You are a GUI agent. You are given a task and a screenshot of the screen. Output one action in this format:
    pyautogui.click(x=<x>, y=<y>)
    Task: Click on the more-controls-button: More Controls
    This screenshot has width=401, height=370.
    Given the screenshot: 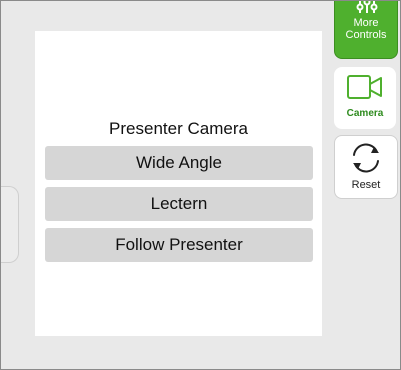 What is the action you would take?
    pyautogui.click(x=366, y=30)
    